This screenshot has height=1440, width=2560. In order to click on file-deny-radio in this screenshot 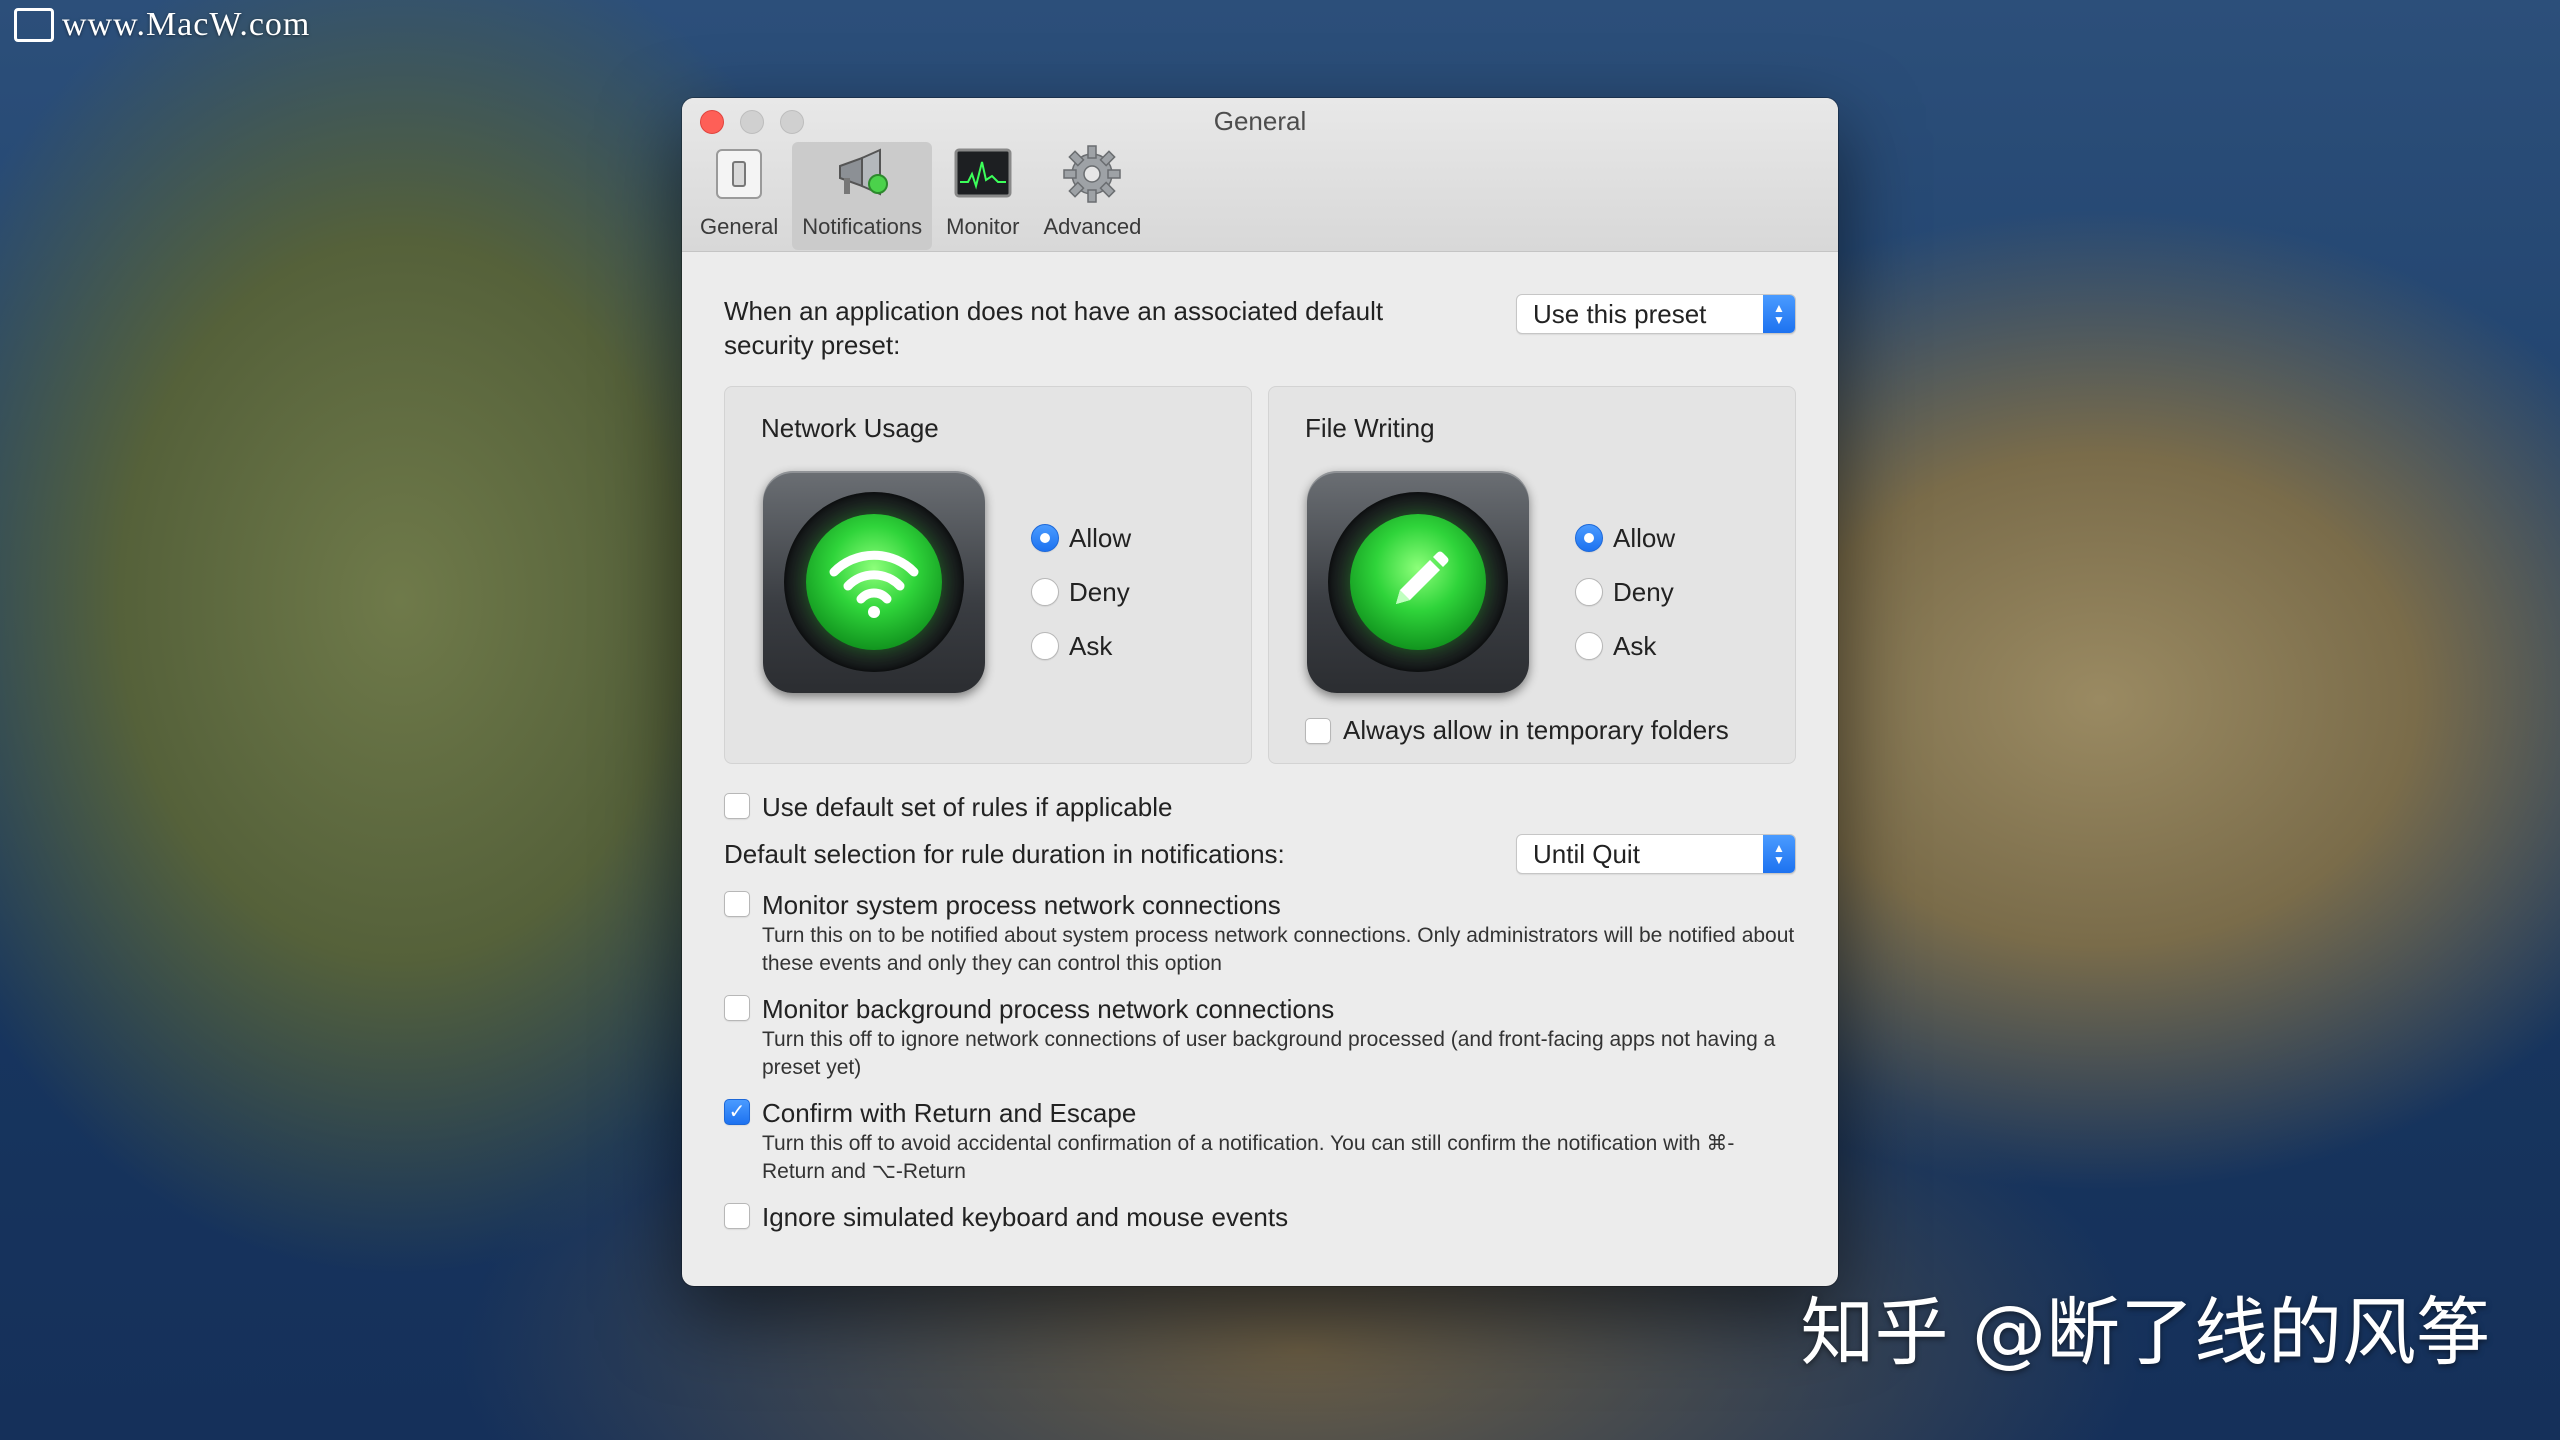, I will do `click(1589, 592)`.